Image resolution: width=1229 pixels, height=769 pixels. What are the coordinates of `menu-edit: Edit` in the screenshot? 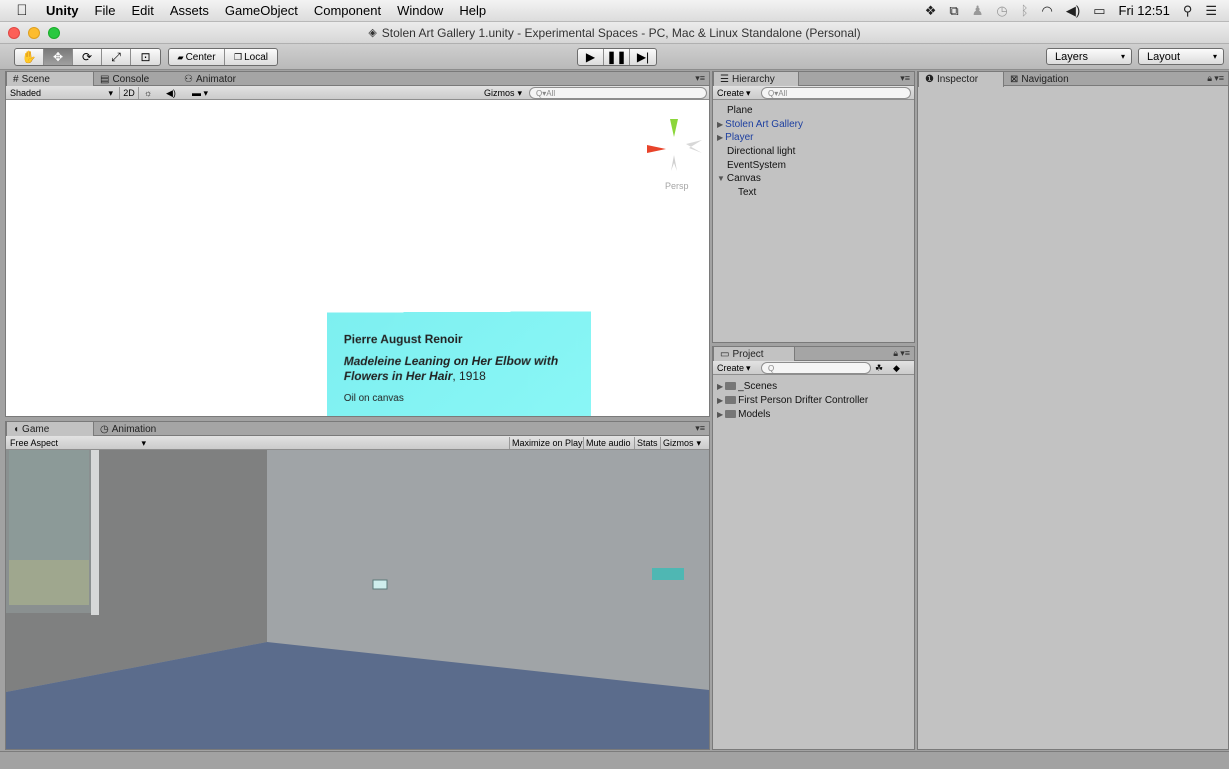 It's located at (142, 10).